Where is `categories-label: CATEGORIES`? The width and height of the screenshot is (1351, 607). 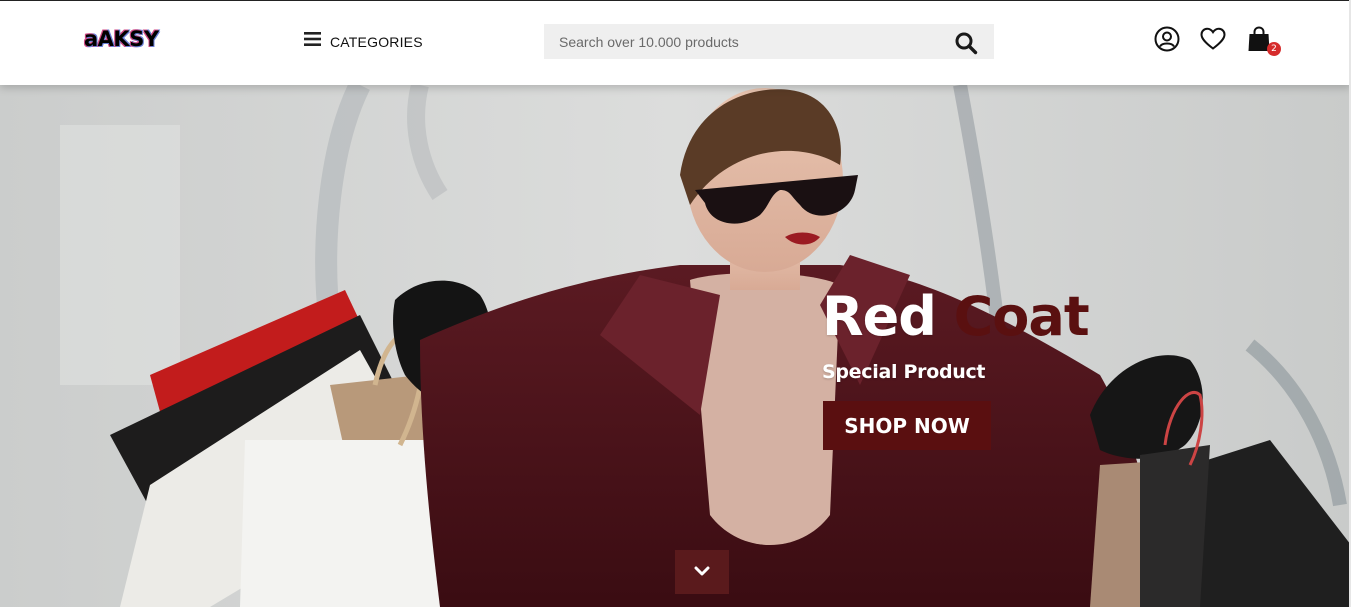 categories-label: CATEGORIES is located at coordinates (376, 41).